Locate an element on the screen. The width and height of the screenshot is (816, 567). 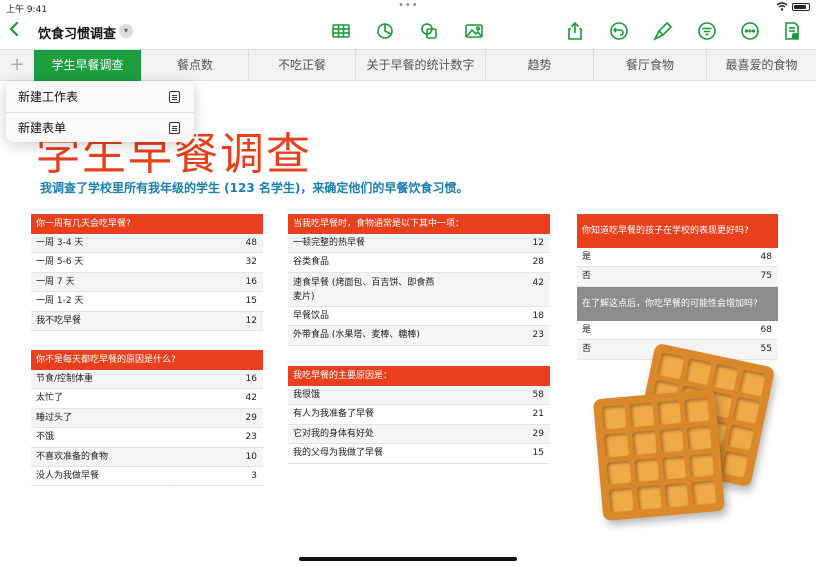
add-sheet-menu: 新建工作表 新建表单 is located at coordinates (100, 111).